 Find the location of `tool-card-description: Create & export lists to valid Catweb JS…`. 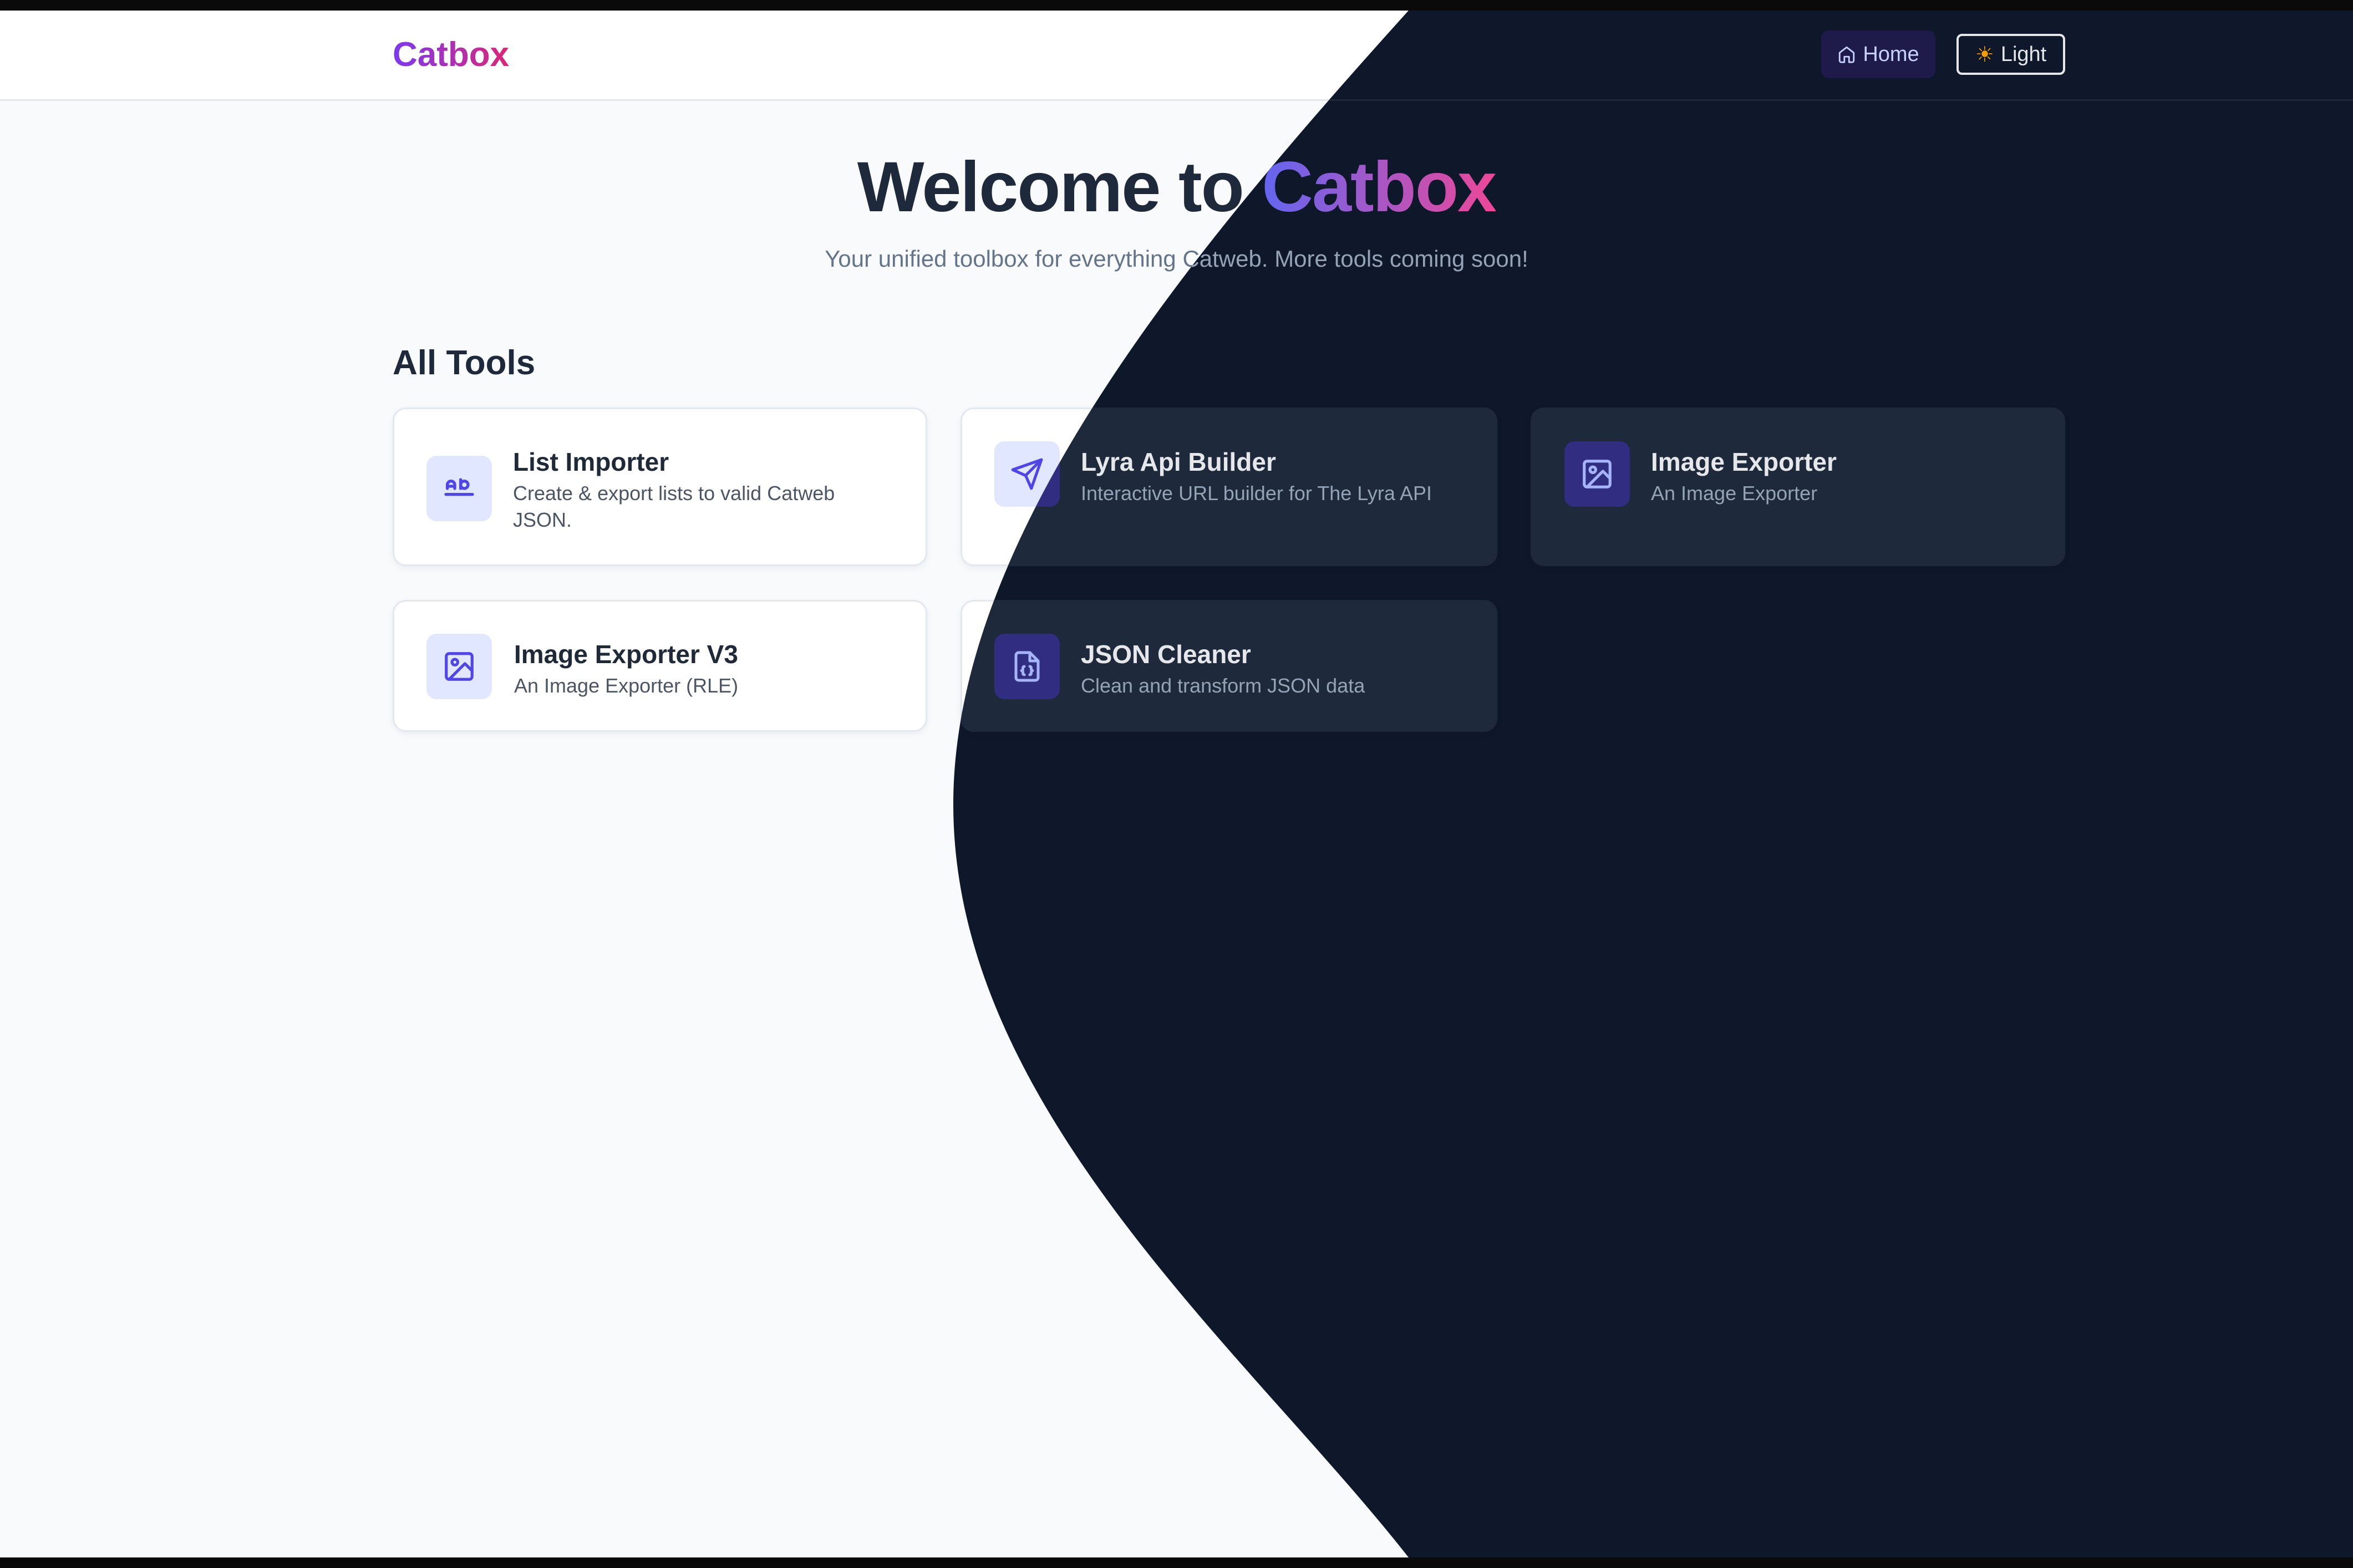

tool-card-description: Create & export lists to valid Catweb JS… is located at coordinates (674, 507).